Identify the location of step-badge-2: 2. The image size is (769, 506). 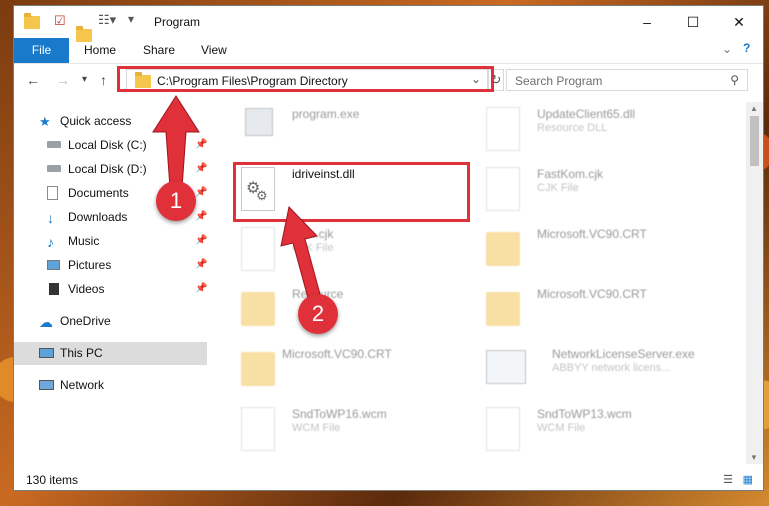
(318, 314).